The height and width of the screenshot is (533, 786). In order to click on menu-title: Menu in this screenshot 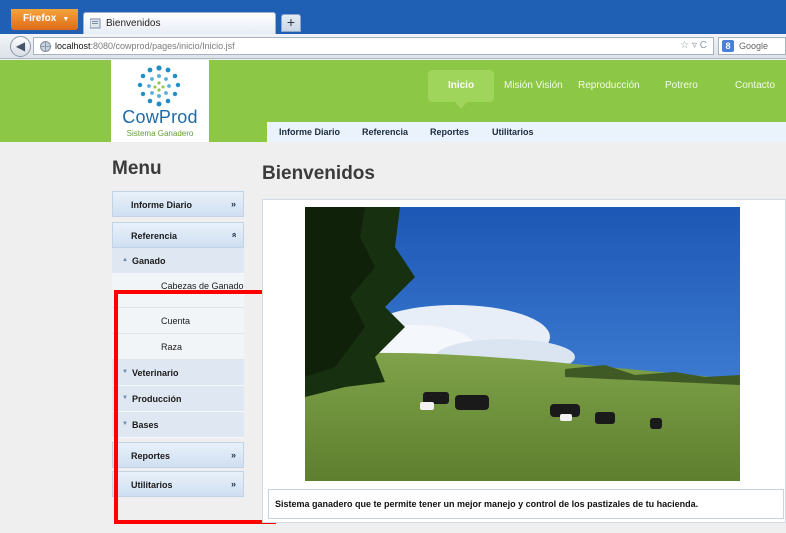, I will do `click(137, 168)`.